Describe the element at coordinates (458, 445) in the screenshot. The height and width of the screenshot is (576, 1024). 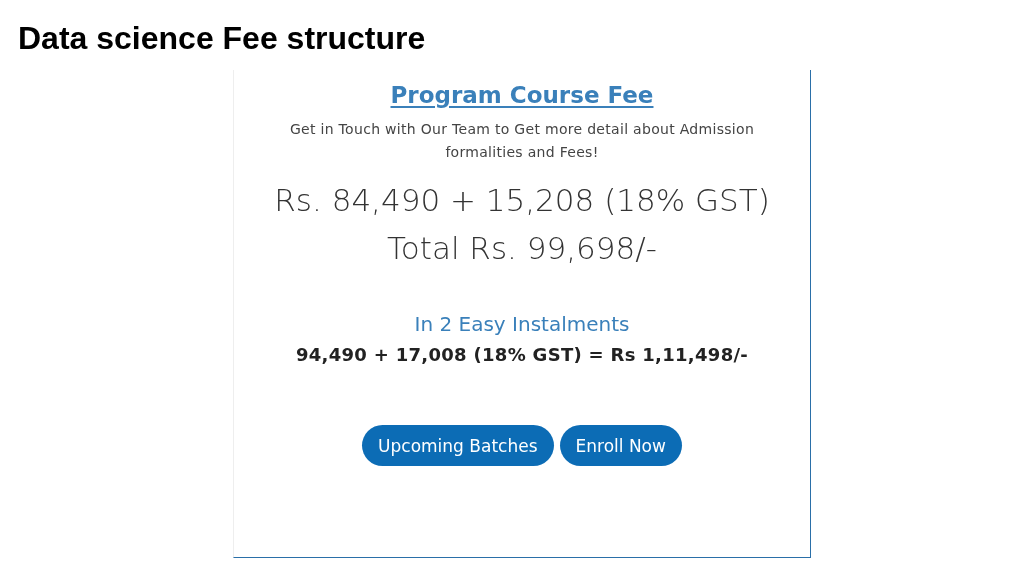
I see `action-button: Upcoming Batches` at that location.